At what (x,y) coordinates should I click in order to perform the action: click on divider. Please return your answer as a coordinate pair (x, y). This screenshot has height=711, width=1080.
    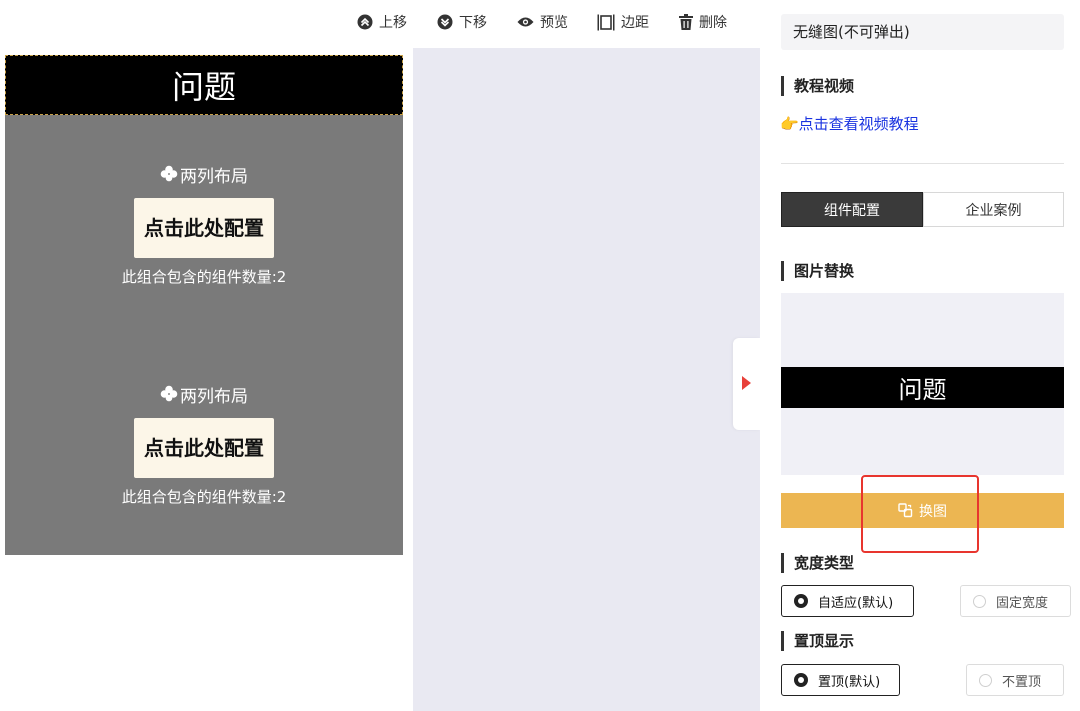
    Looking at the image, I should click on (922, 163).